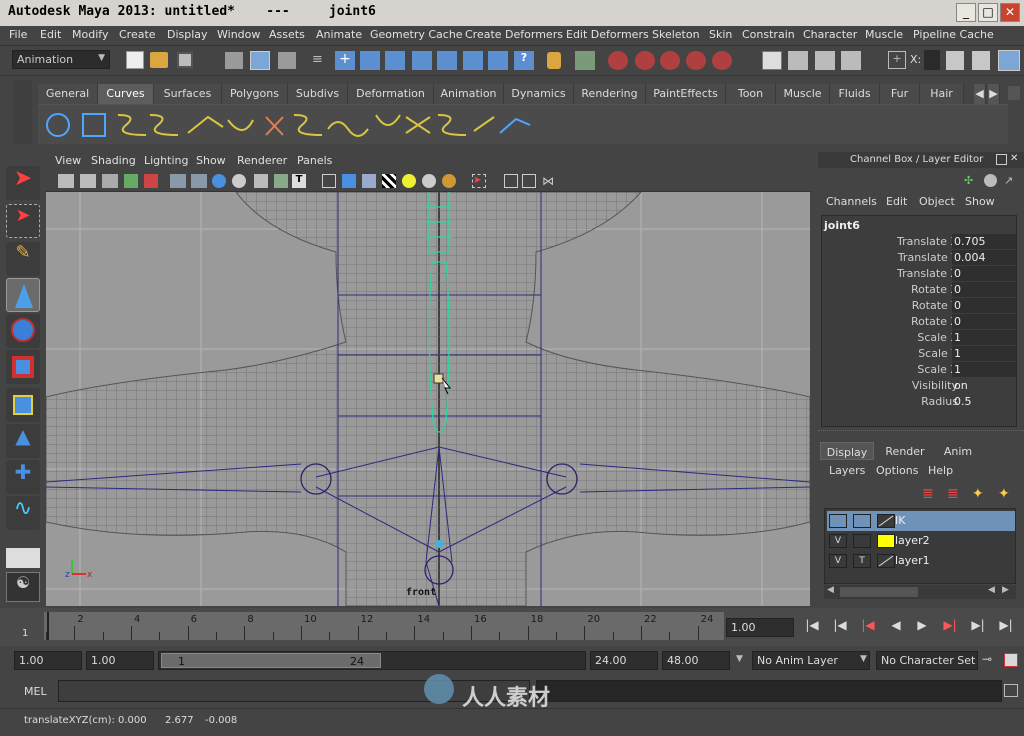 The width and height of the screenshot is (1024, 736). What do you see at coordinates (920, 354) in the screenshot?
I see `channel-row: Scale Y1` at bounding box center [920, 354].